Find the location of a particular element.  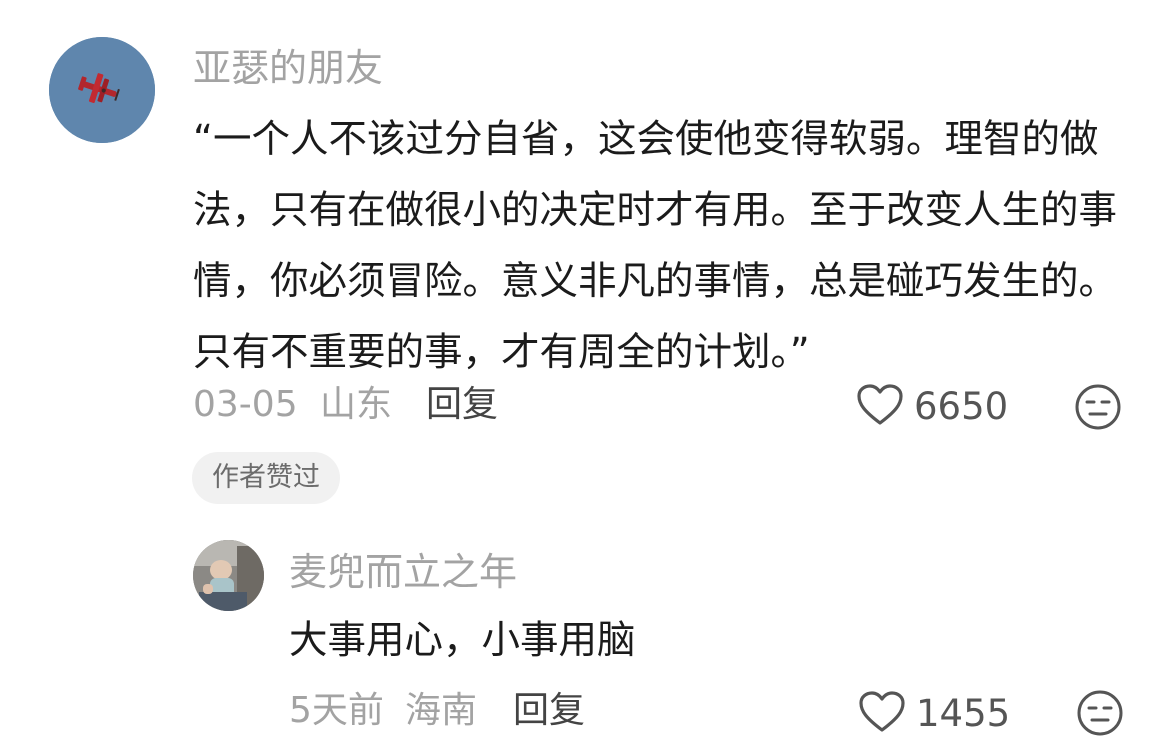

baby-photo-icon is located at coordinates (228, 575).